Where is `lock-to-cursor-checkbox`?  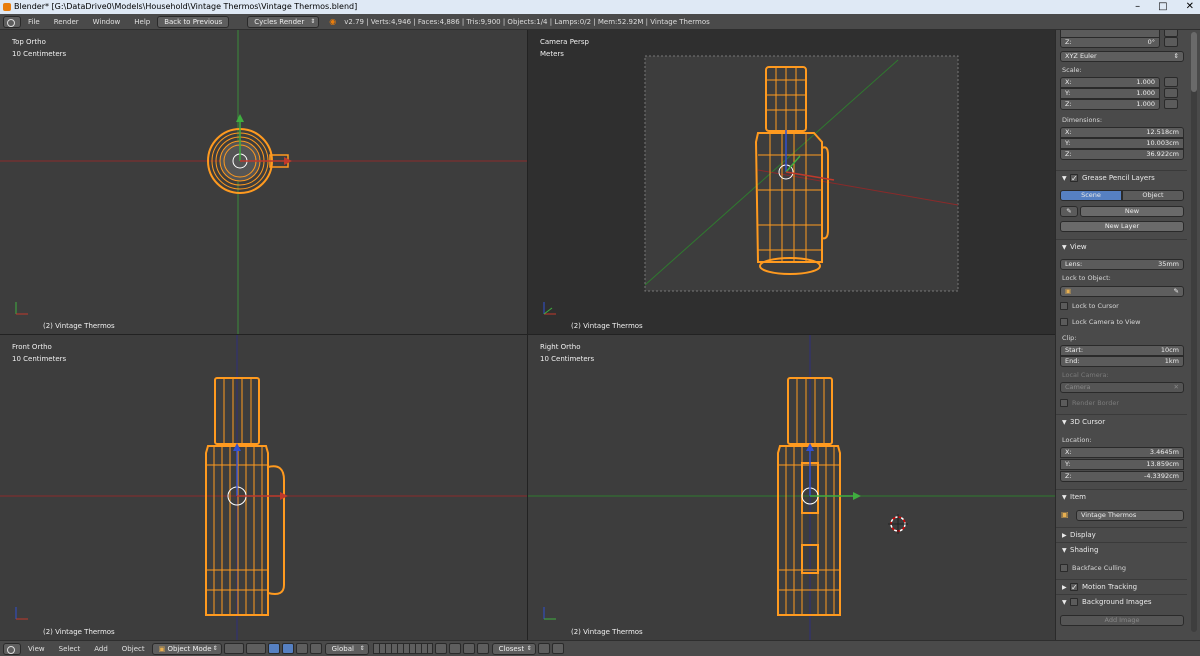 lock-to-cursor-checkbox is located at coordinates (1064, 306).